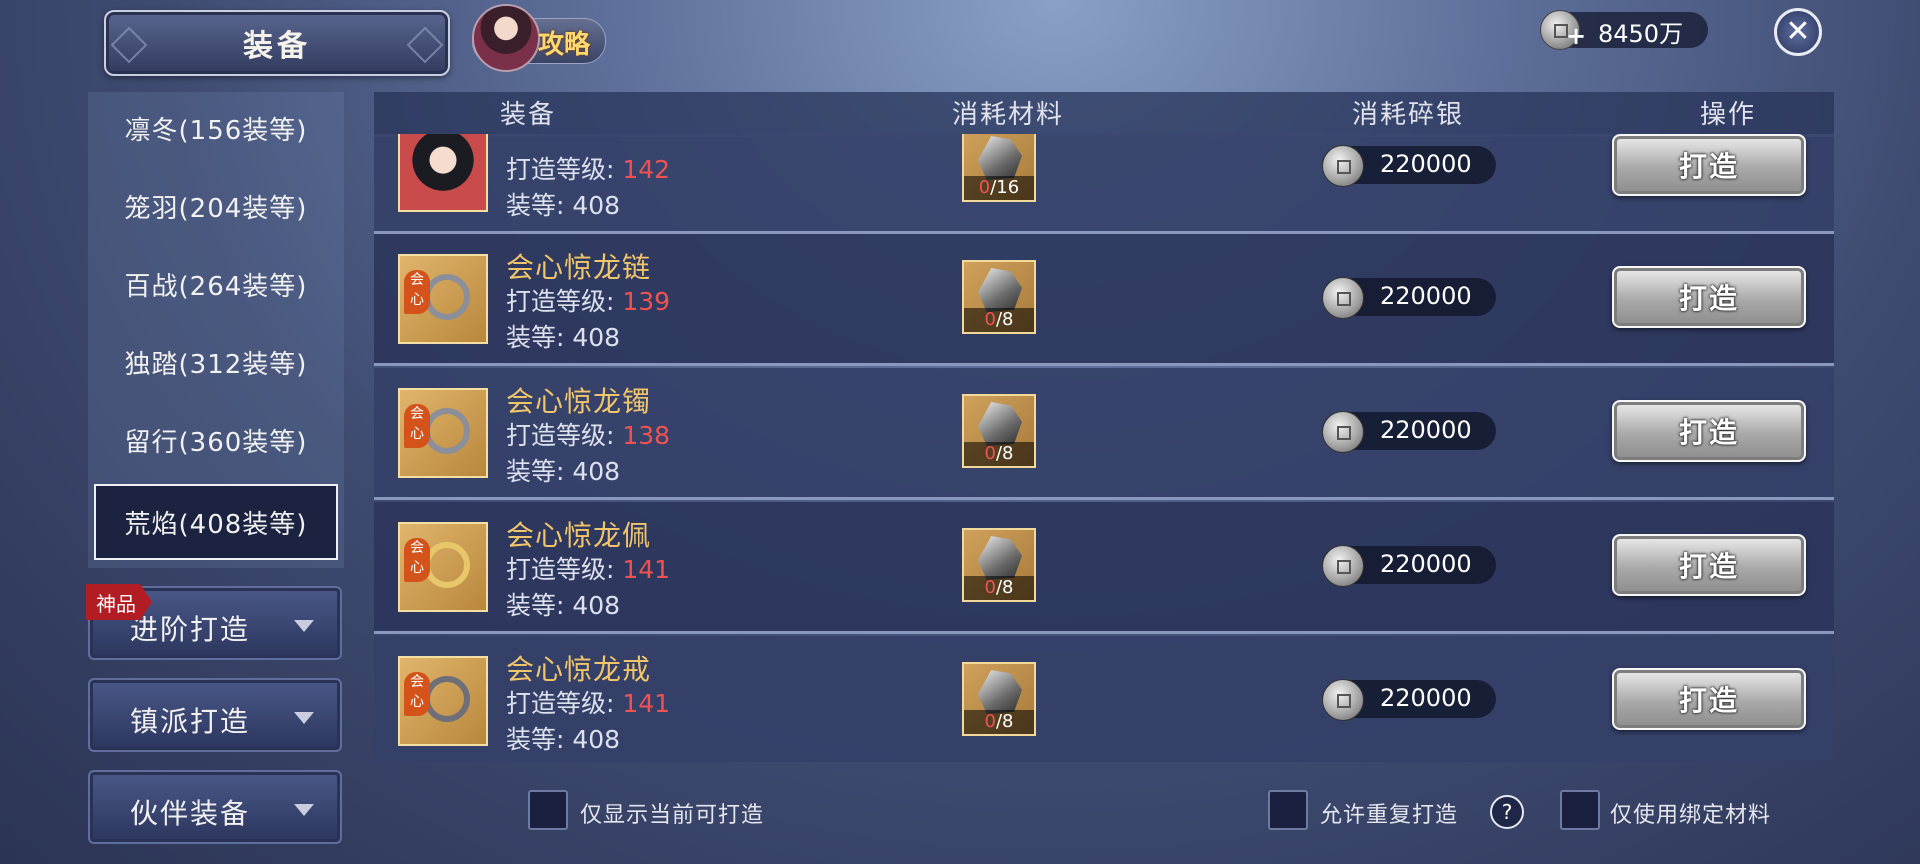 The image size is (1920, 864). Describe the element at coordinates (190, 629) in the screenshot. I see `side-button-label: 进阶打造` at that location.